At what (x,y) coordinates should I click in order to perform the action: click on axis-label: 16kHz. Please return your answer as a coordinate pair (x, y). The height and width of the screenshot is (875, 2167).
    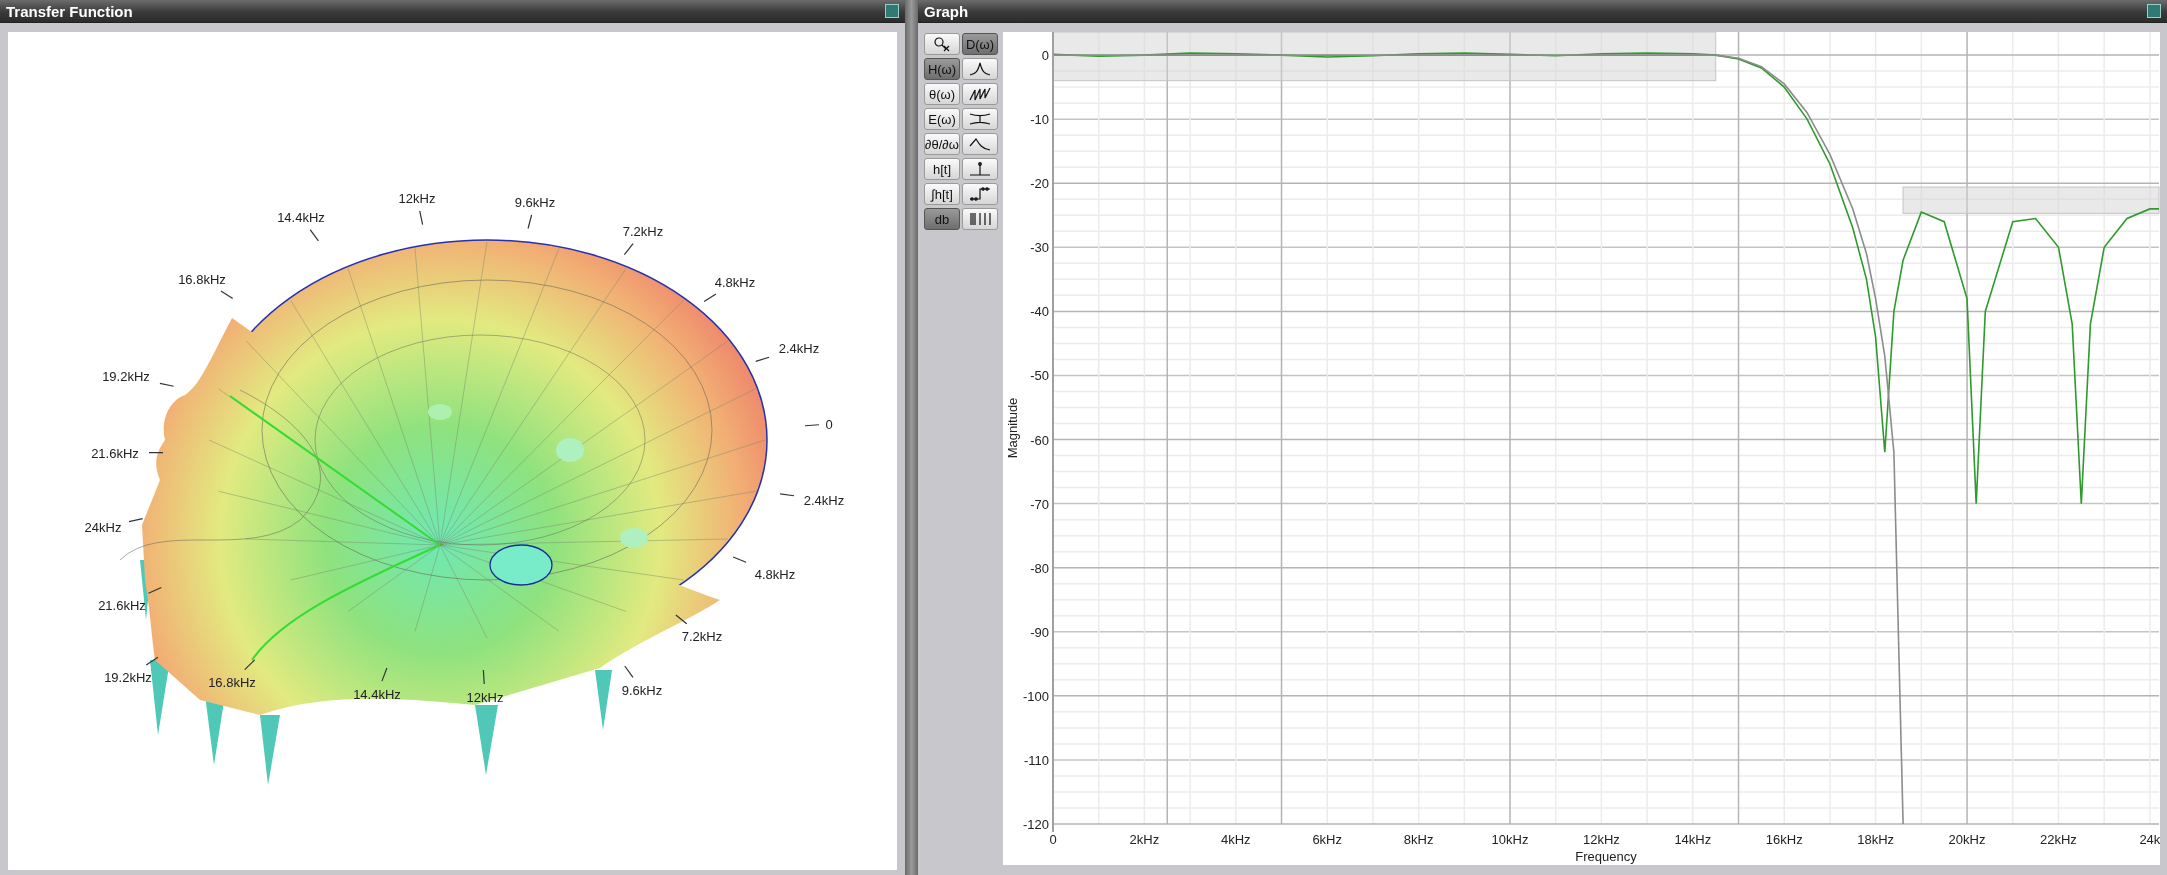
    Looking at the image, I should click on (1784, 839).